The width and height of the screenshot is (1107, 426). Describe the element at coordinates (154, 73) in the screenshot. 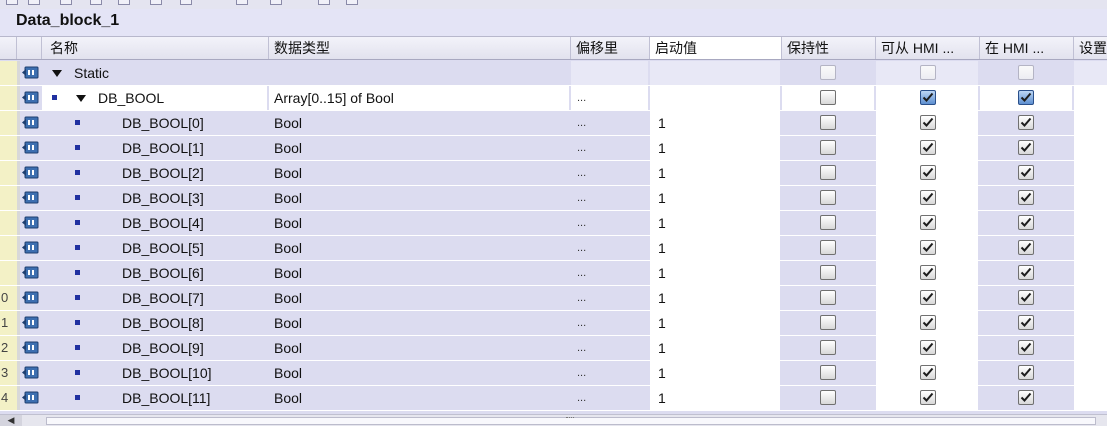

I see `name-cell: Static` at that location.